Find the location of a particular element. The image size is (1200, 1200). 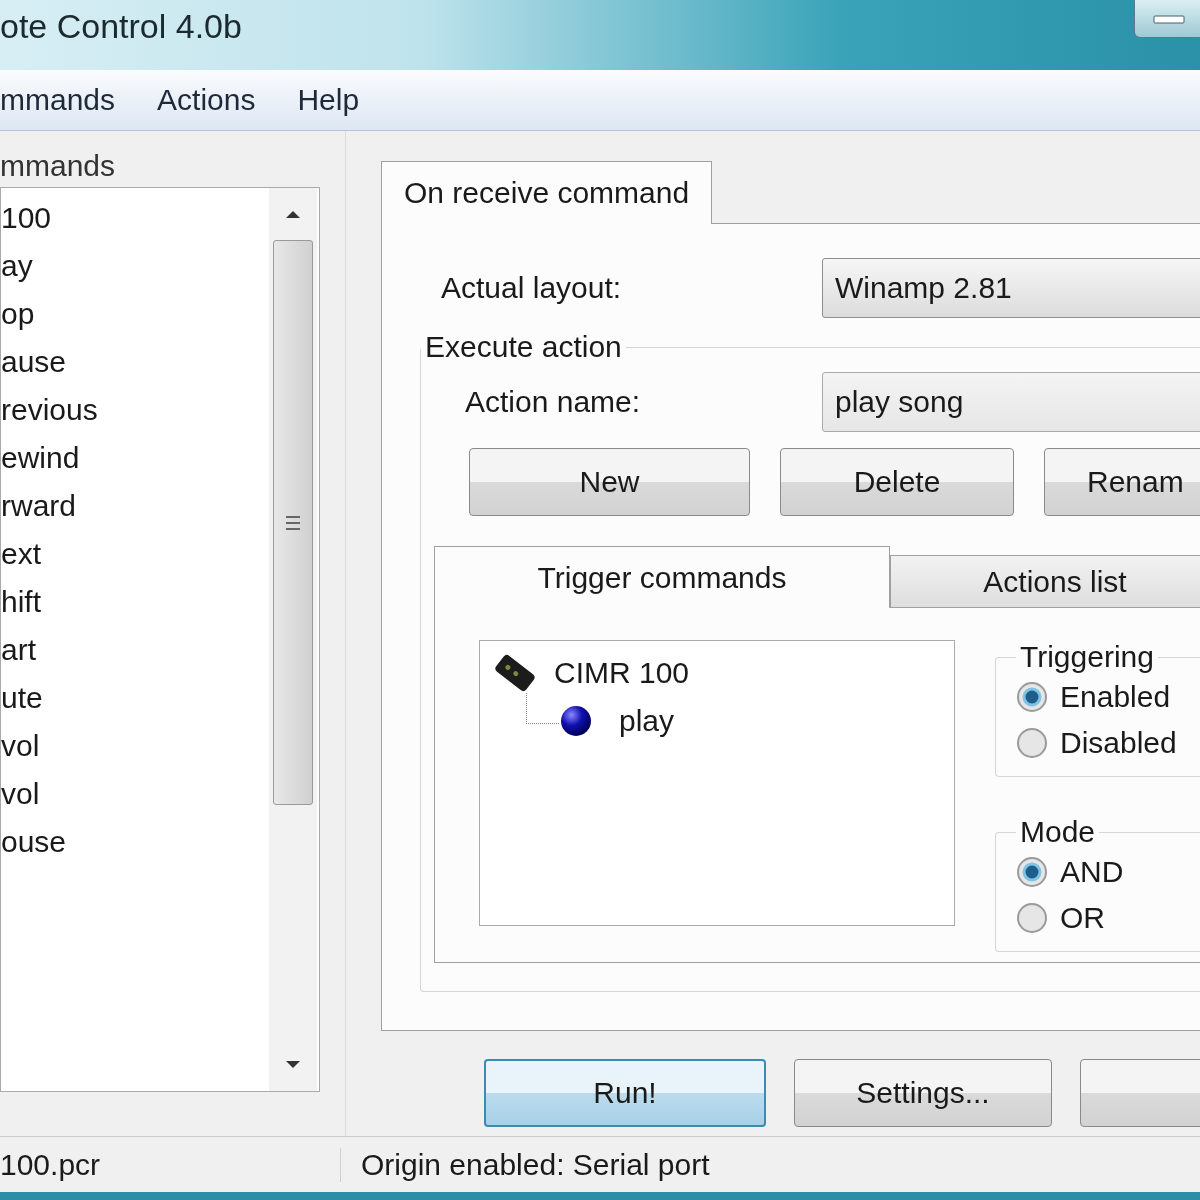

group-label: Mode is located at coordinates (1058, 832).